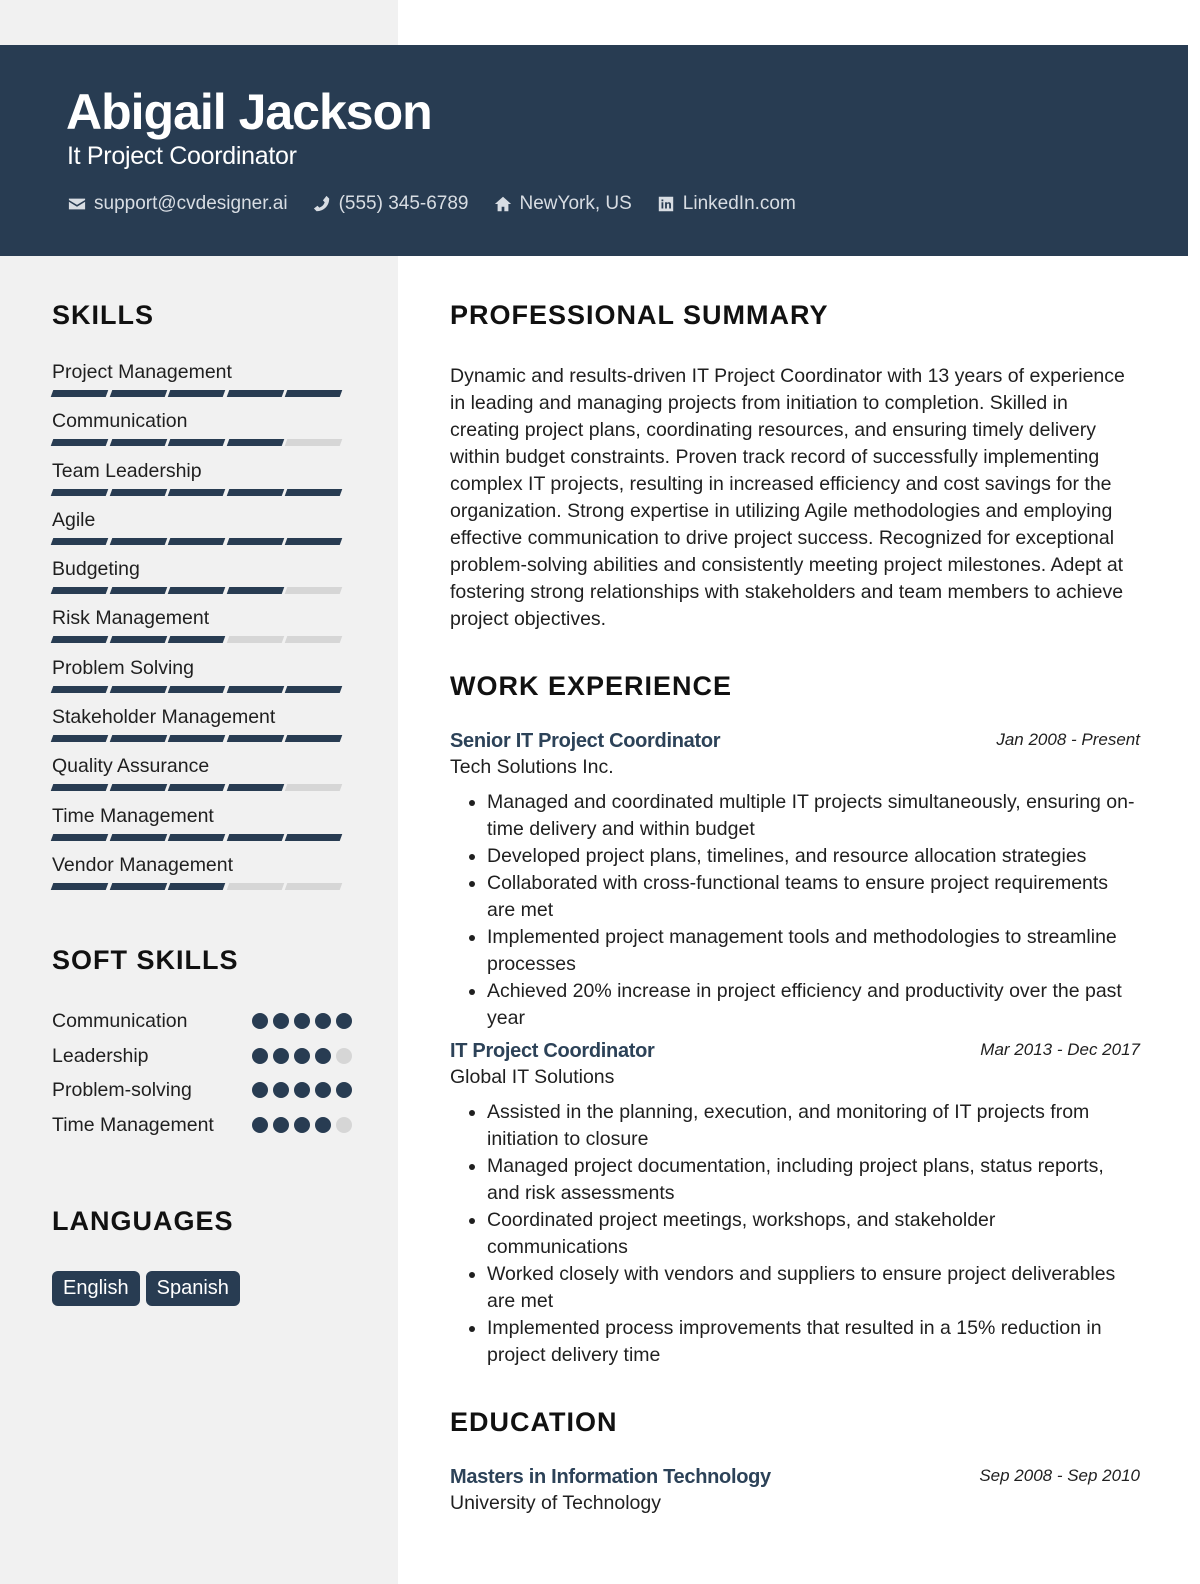 This screenshot has height=1584, width=1200. Describe the element at coordinates (133, 1125) in the screenshot. I see `soft-skill-label: Time Management` at that location.